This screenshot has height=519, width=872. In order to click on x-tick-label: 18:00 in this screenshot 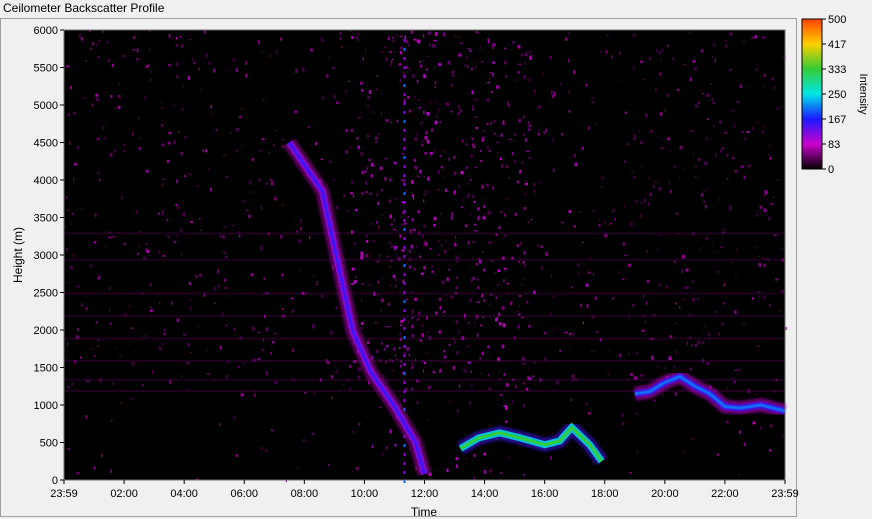, I will do `click(605, 494)`.